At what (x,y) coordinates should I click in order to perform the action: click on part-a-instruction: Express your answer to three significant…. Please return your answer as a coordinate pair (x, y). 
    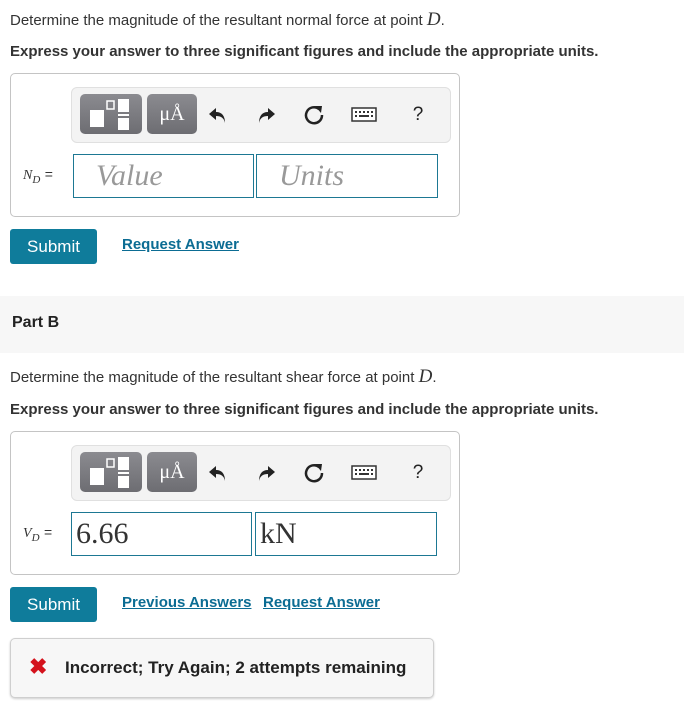
    Looking at the image, I should click on (304, 51).